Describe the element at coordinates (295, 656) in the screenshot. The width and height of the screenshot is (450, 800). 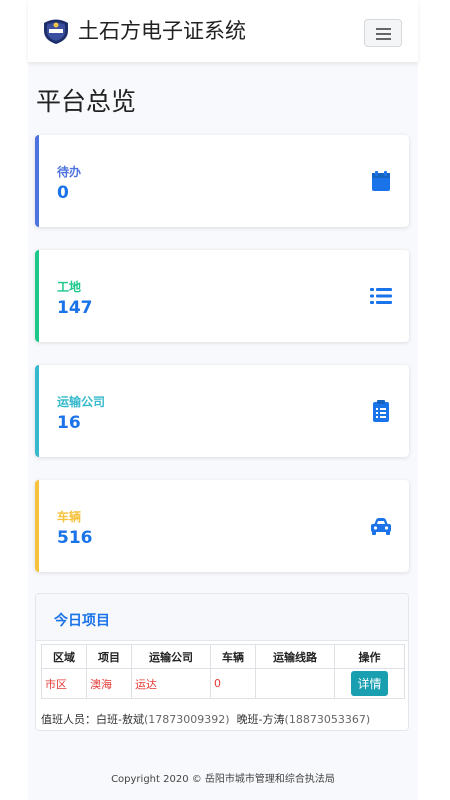
I see `column-header: 运输线路` at that location.